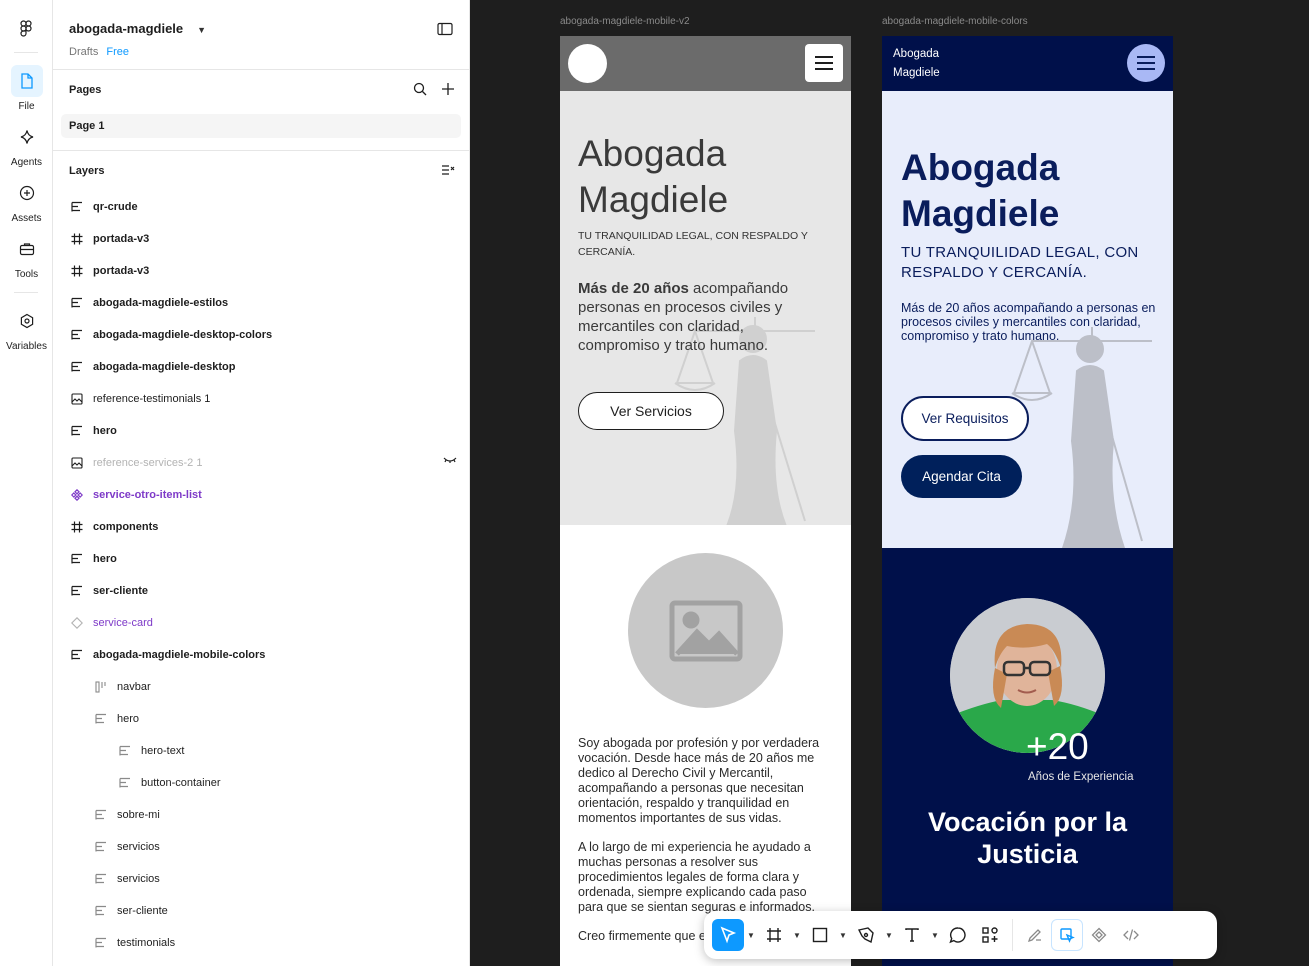 The width and height of the screenshot is (1309, 966). Describe the element at coordinates (77, 399) in the screenshot. I see `image-icon` at that location.